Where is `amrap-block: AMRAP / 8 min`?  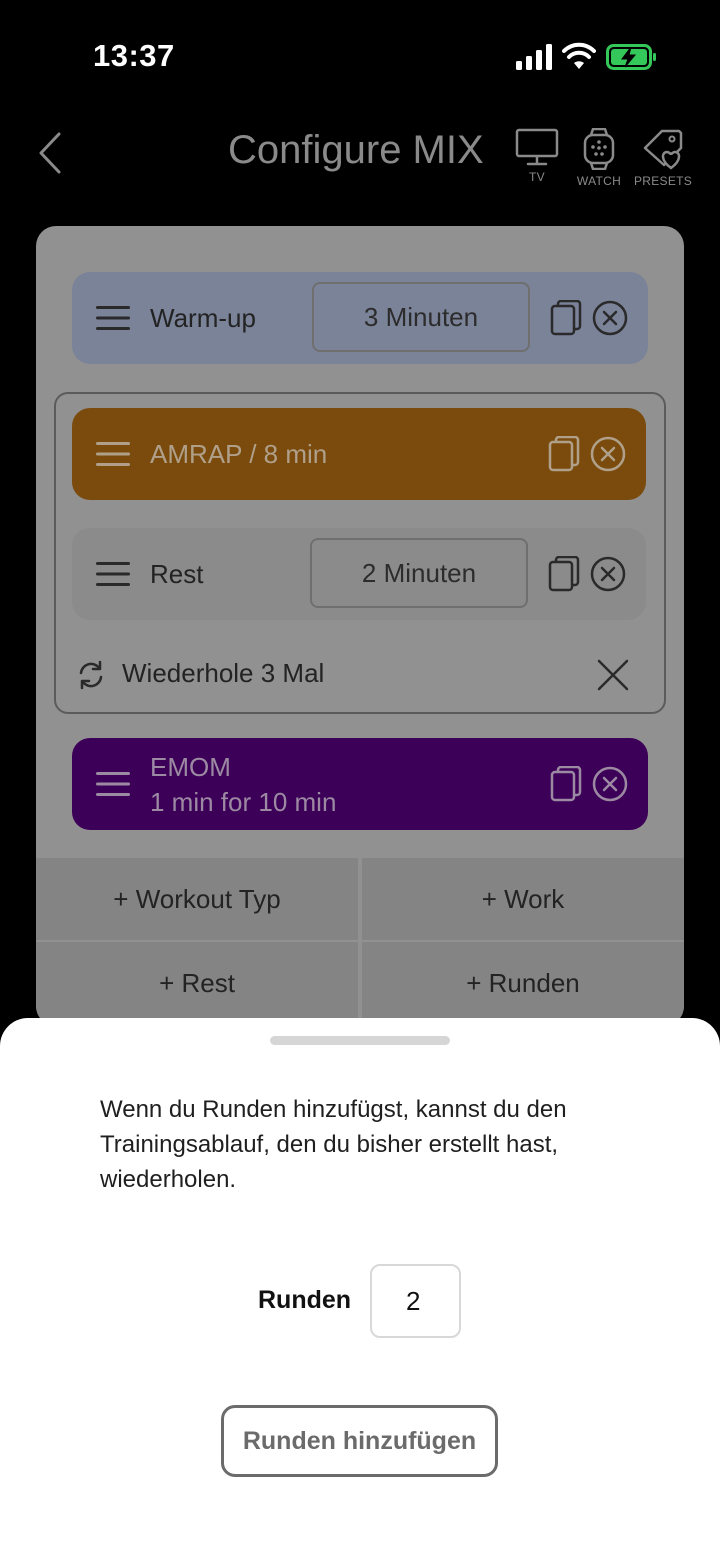 amrap-block: AMRAP / 8 min is located at coordinates (359, 454).